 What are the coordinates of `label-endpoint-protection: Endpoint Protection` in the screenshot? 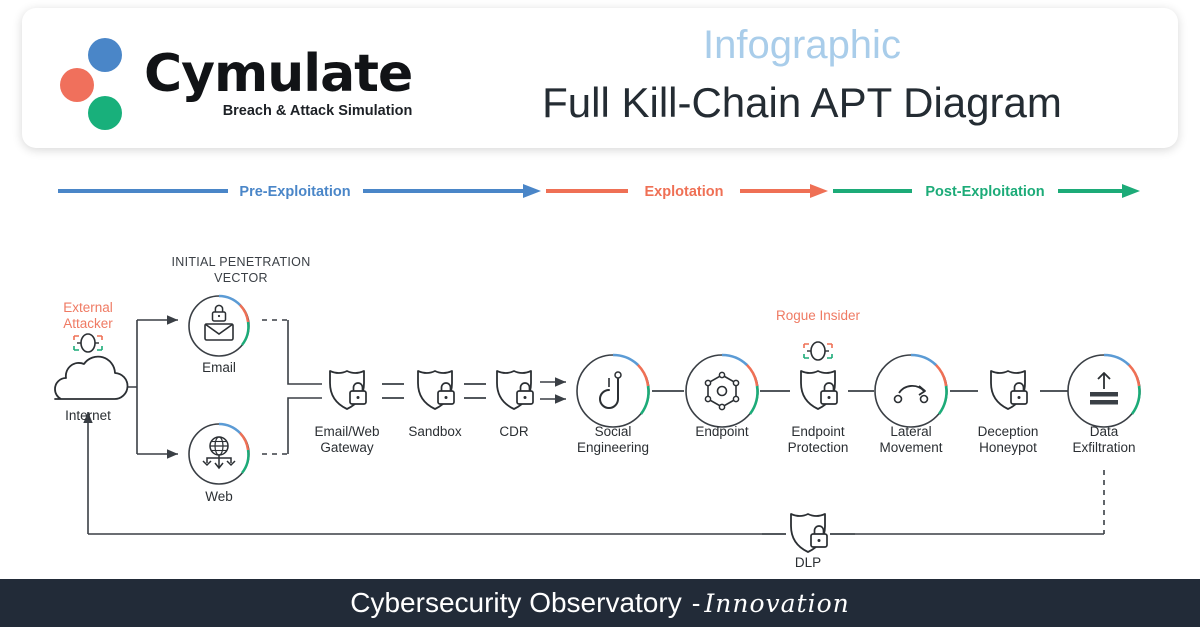 It's located at (818, 440).